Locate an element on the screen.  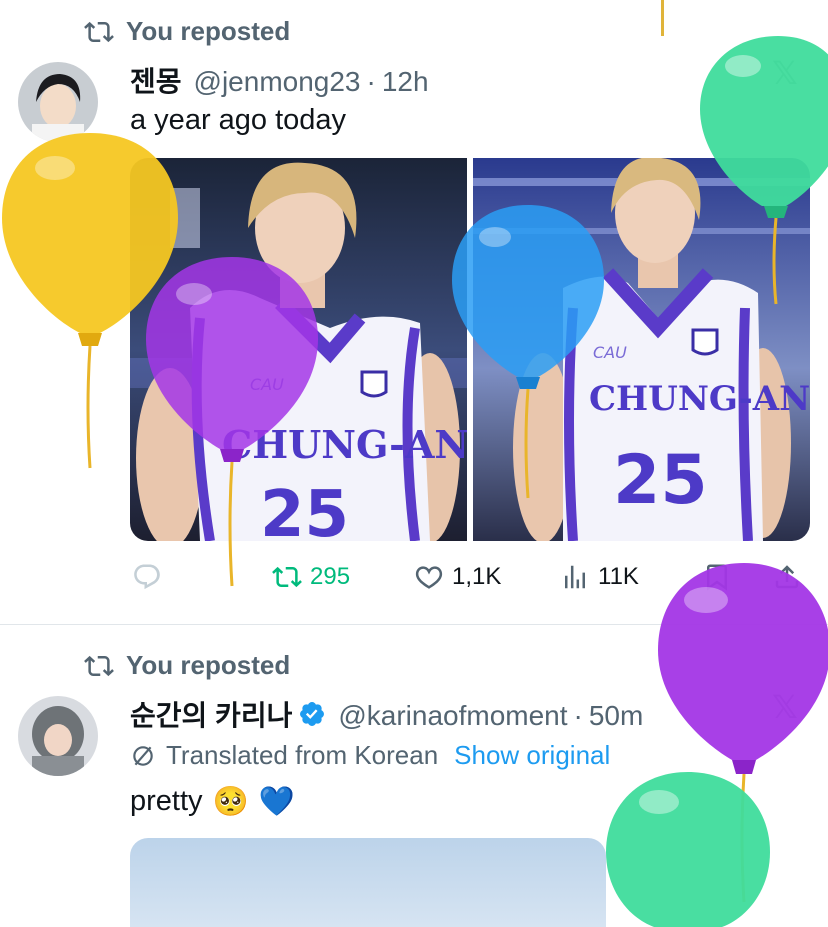
tweet-text: pretty 🥺 💙 is located at coordinates (212, 801).